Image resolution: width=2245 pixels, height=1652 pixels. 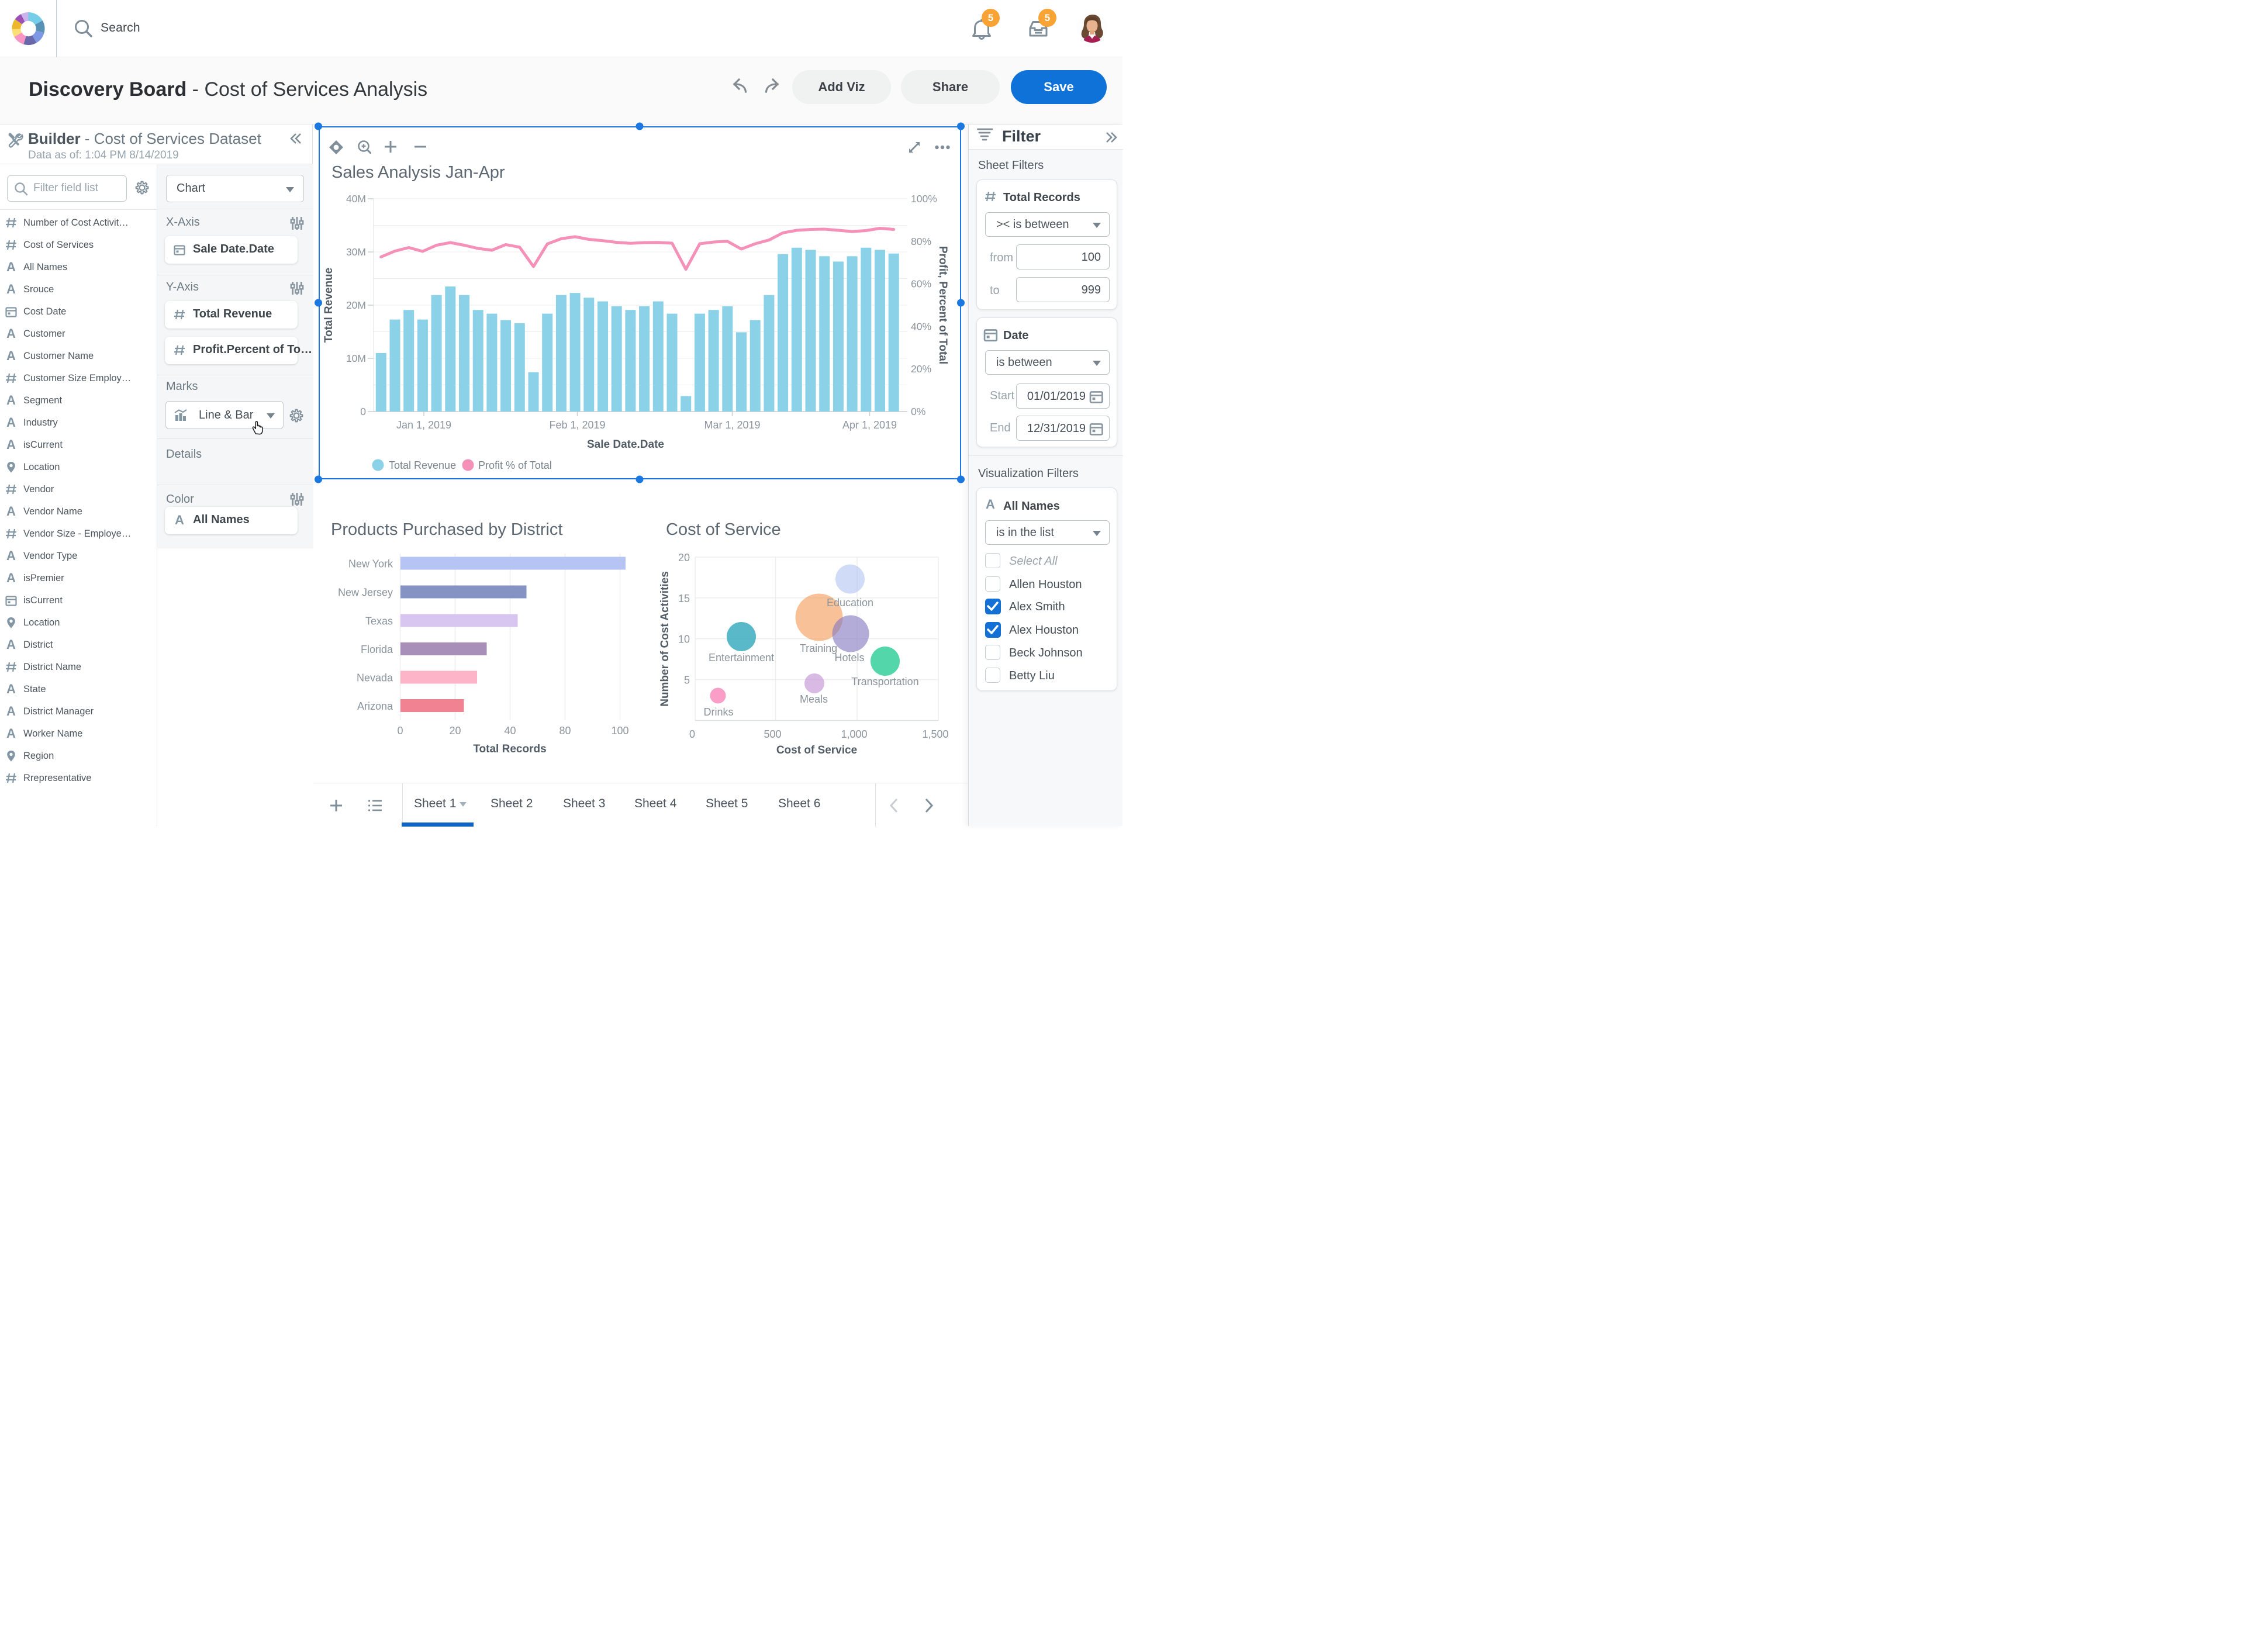 I want to click on svg-text: Meals, so click(x=814, y=699).